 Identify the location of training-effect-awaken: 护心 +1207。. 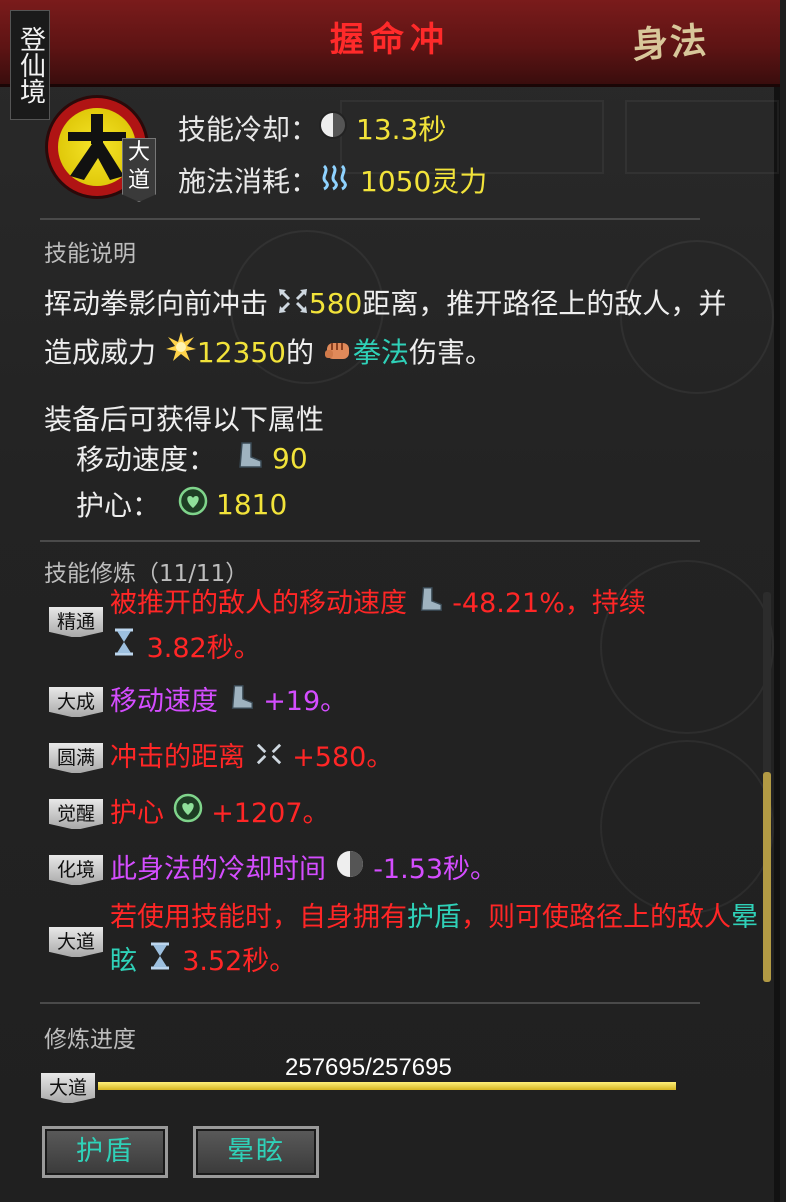
(440, 814).